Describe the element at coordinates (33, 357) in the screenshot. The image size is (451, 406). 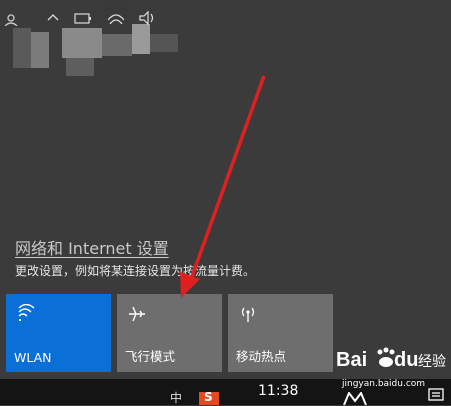
I see `wlan-label: WLAN` at that location.